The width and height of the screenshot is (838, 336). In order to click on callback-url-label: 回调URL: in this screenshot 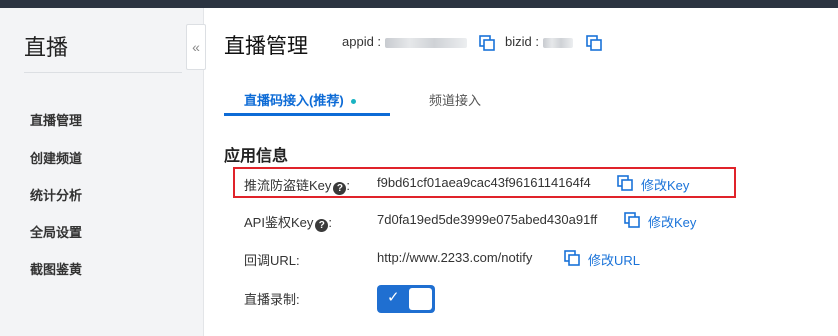, I will do `click(272, 260)`.